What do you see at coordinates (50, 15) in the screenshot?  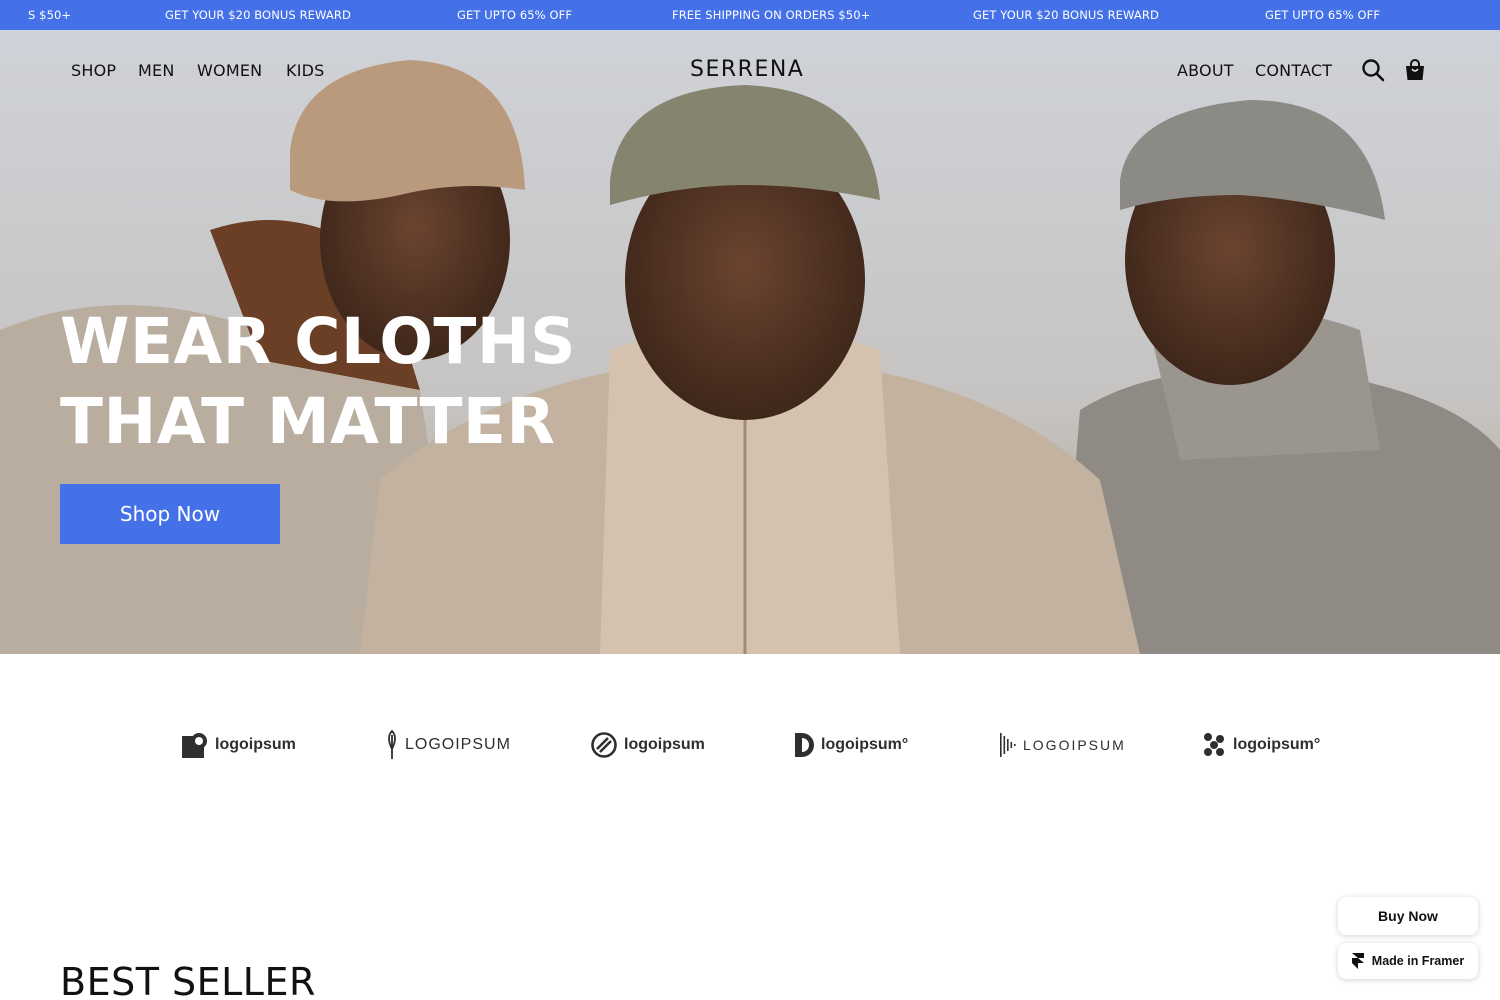 I see `announcement-message: S $50+` at bounding box center [50, 15].